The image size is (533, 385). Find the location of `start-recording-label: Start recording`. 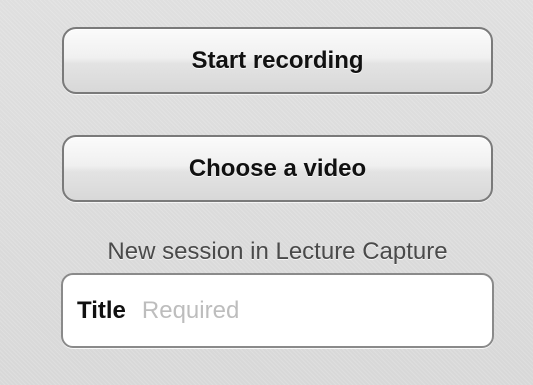

start-recording-label: Start recording is located at coordinates (277, 60).